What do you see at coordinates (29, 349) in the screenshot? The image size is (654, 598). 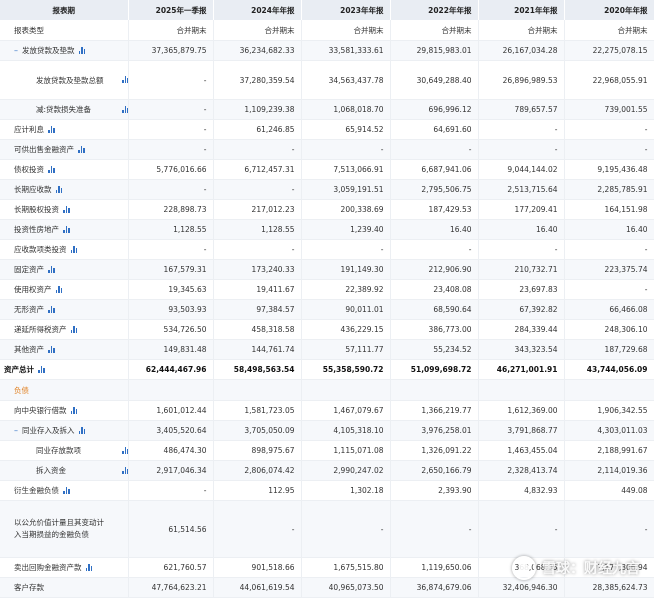 I see `row-label: 其他资产` at bounding box center [29, 349].